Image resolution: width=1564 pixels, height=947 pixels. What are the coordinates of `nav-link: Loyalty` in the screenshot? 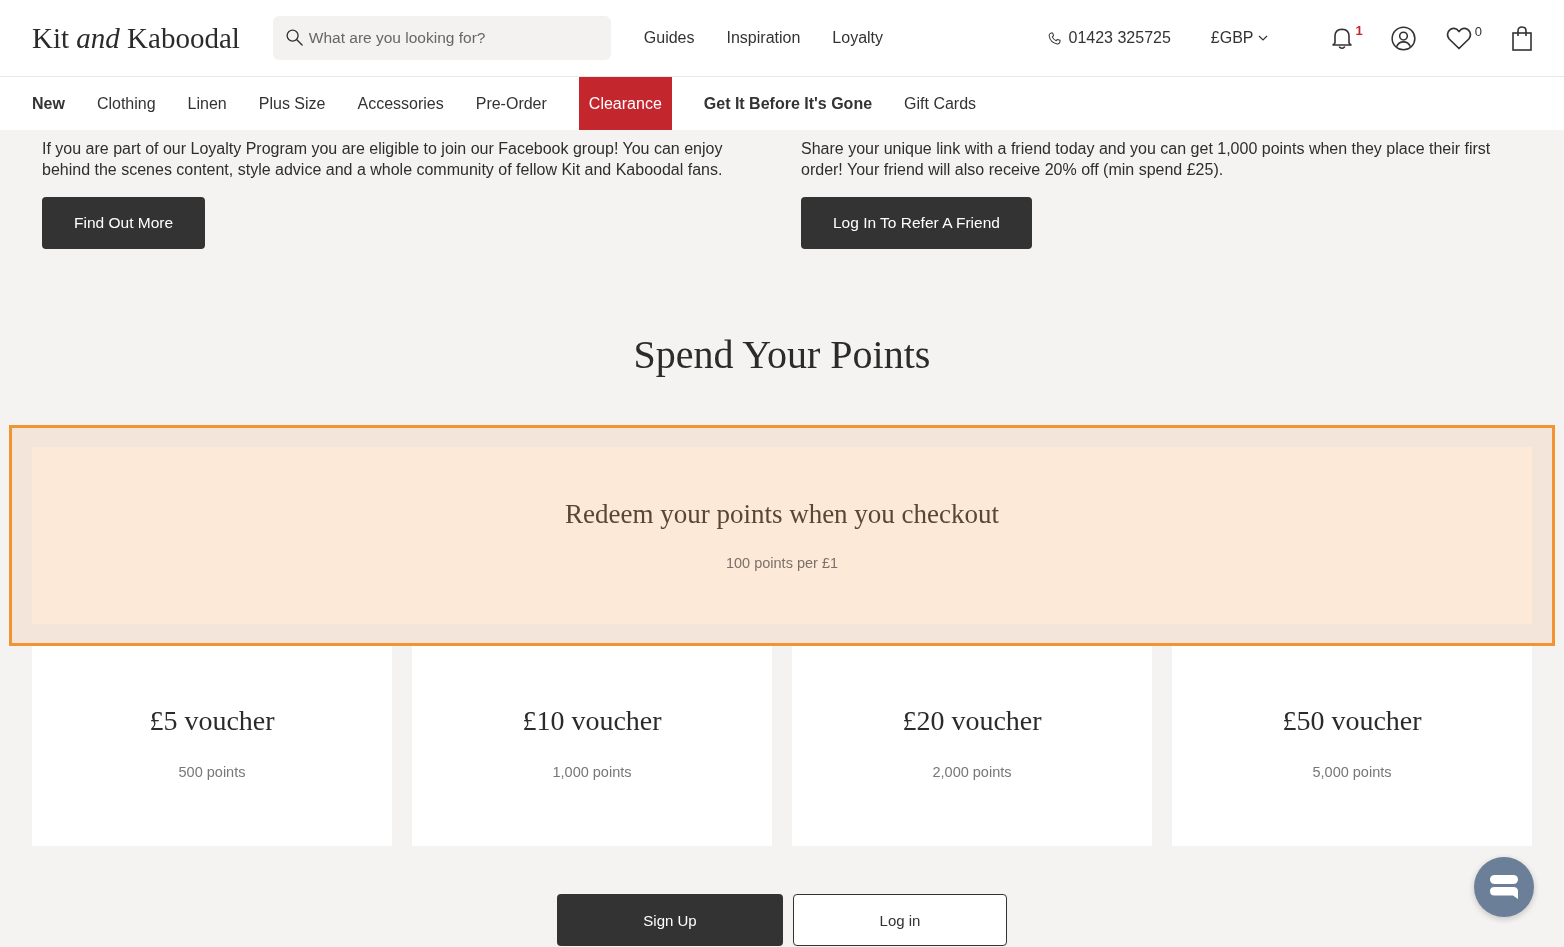 It's located at (858, 38).